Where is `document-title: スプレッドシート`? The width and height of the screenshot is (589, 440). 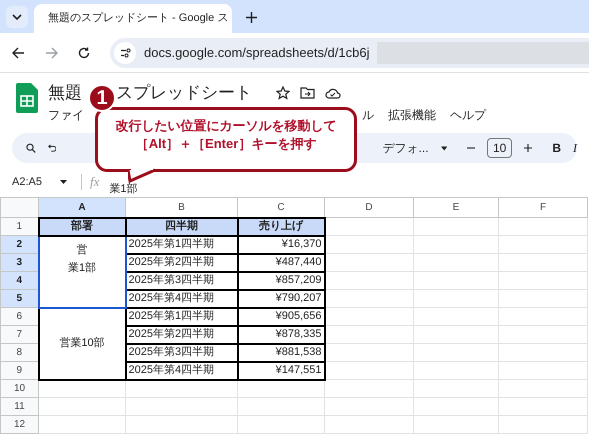 document-title: スプレッドシート is located at coordinates (184, 93).